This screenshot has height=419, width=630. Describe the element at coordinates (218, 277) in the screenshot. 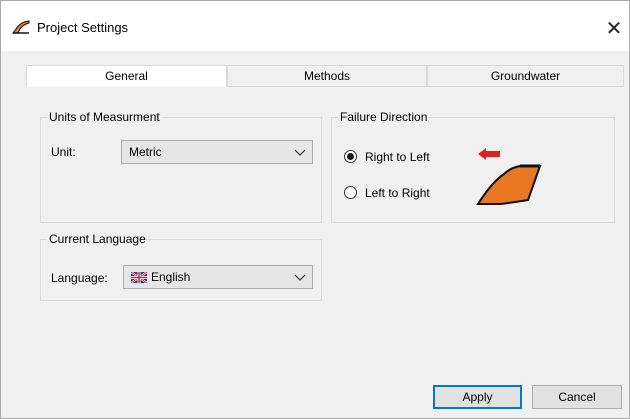

I see `language-select: English` at that location.